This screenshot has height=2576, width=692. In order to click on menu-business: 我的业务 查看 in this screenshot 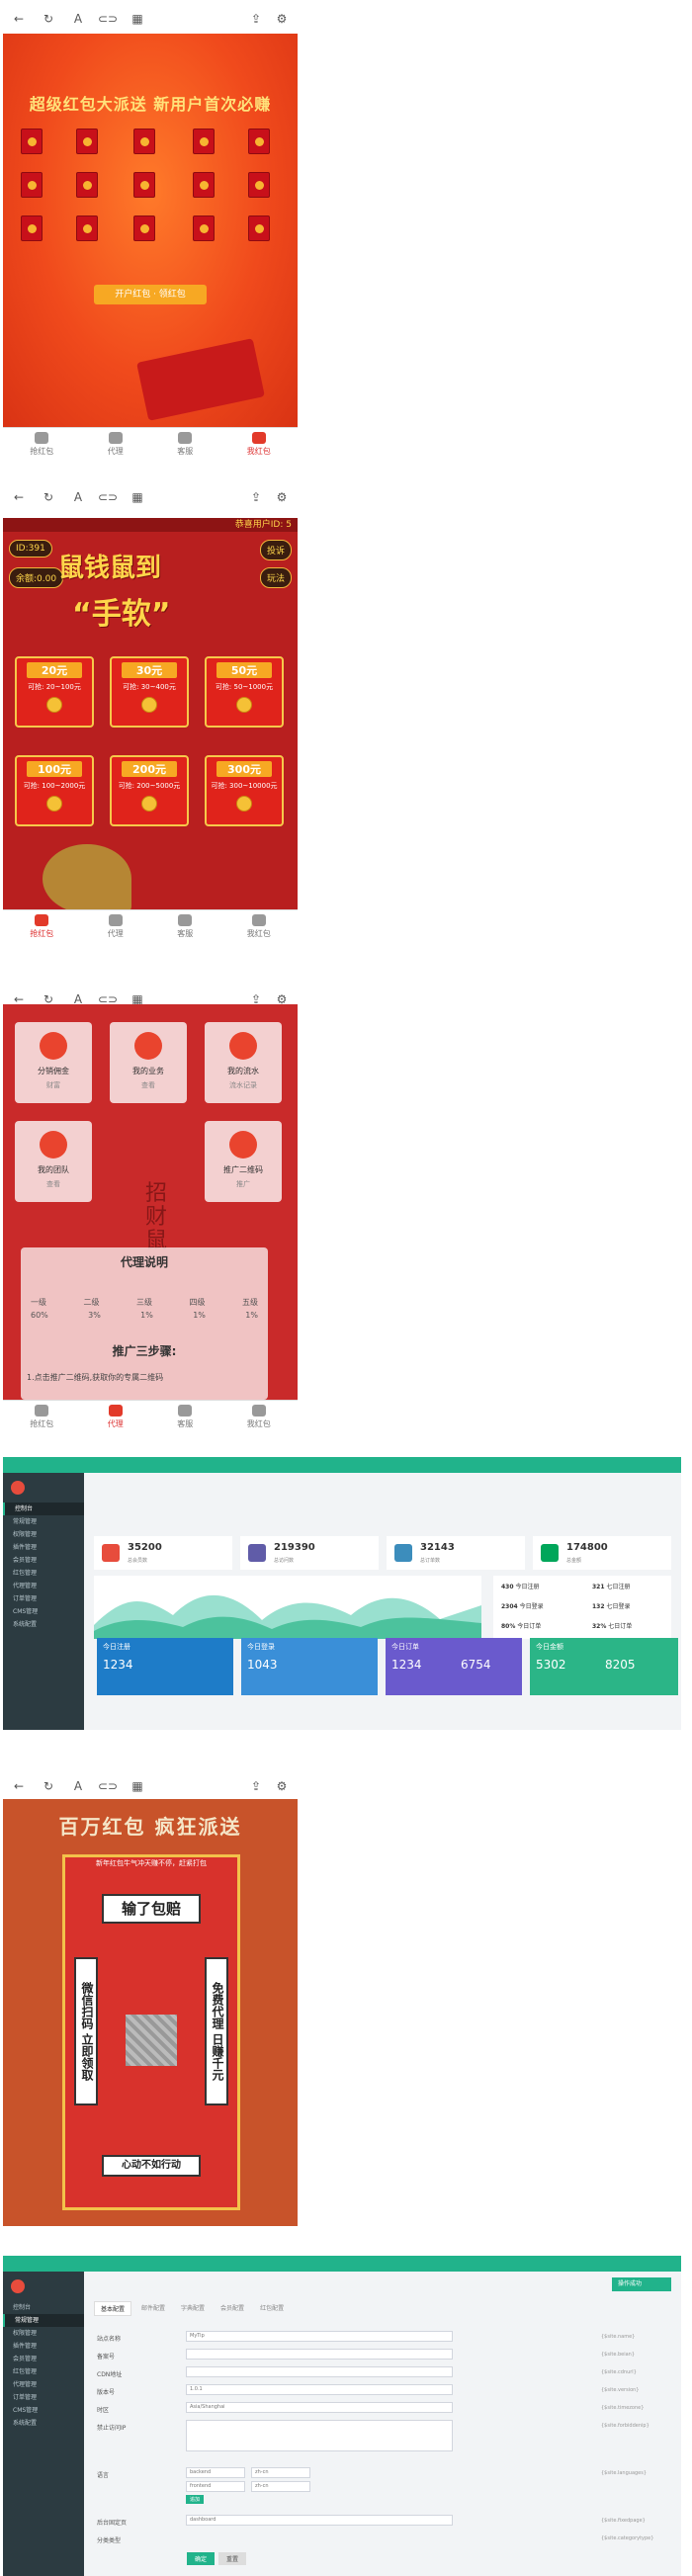, I will do `click(148, 1062)`.